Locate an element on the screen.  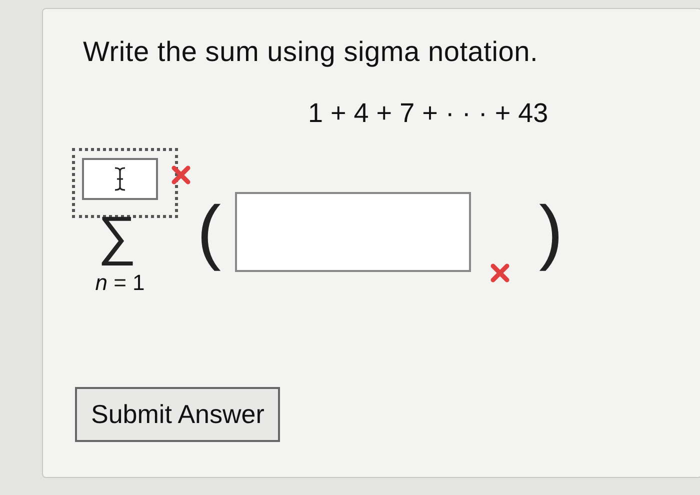
open-parenthesis: ( is located at coordinates (209, 232).